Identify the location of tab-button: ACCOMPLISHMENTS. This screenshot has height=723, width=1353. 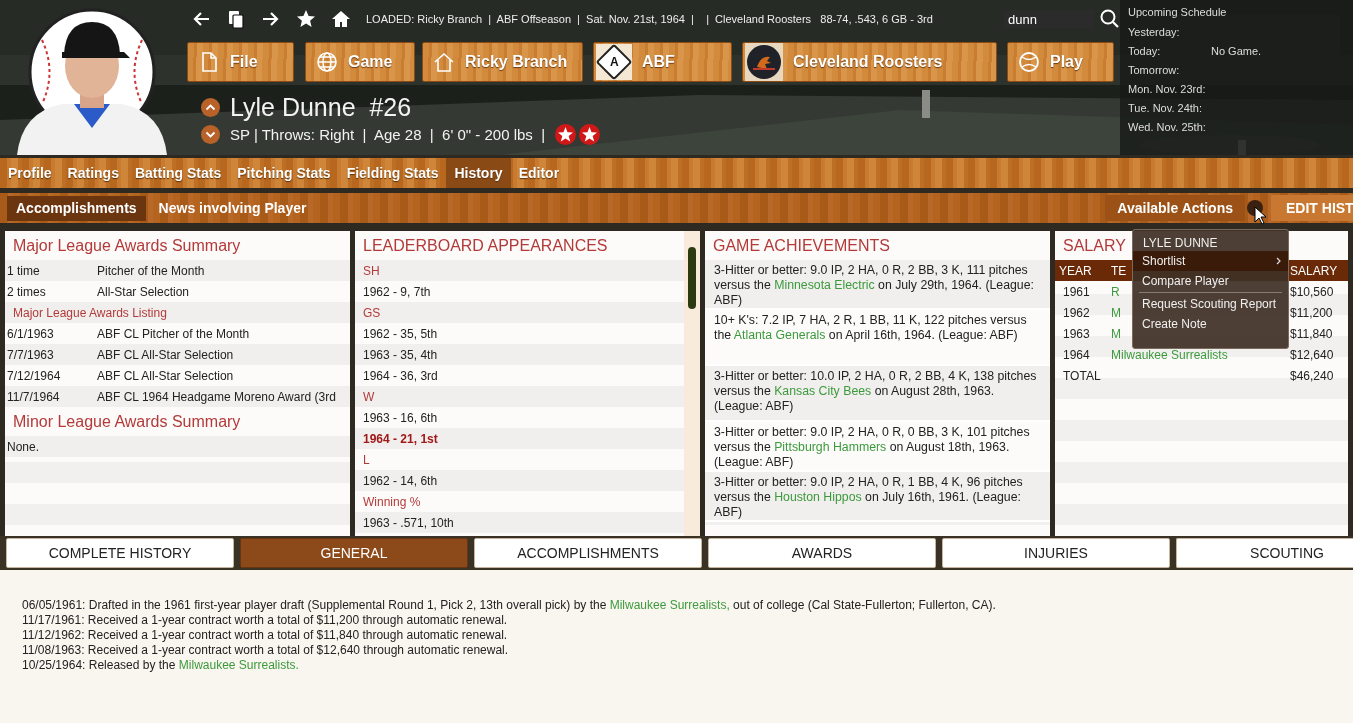
(588, 553).